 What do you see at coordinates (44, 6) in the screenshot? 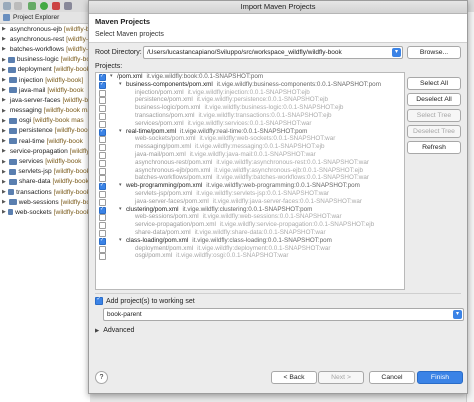
I see `run-icon` at bounding box center [44, 6].